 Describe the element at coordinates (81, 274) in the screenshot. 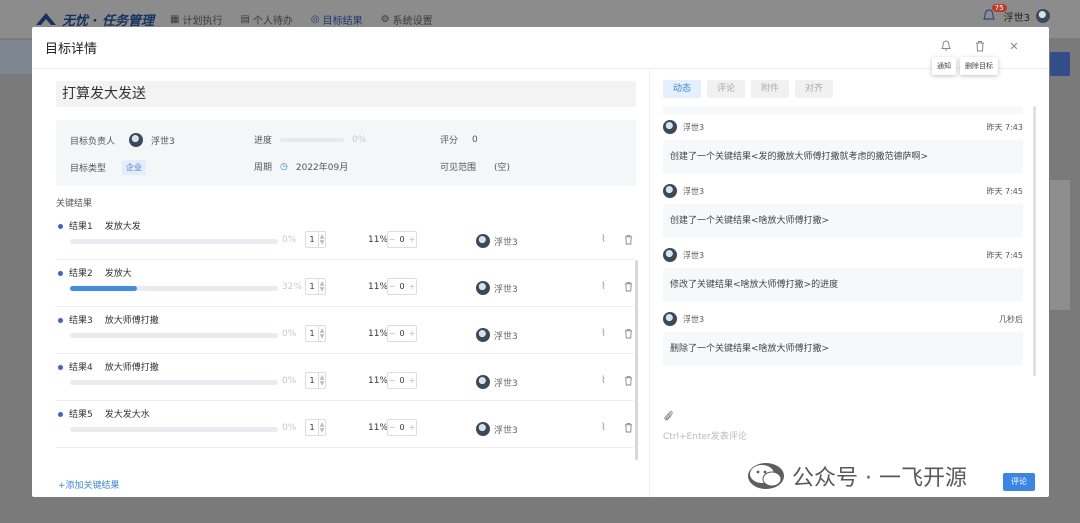

I see `key-result-index: 结果2` at that location.